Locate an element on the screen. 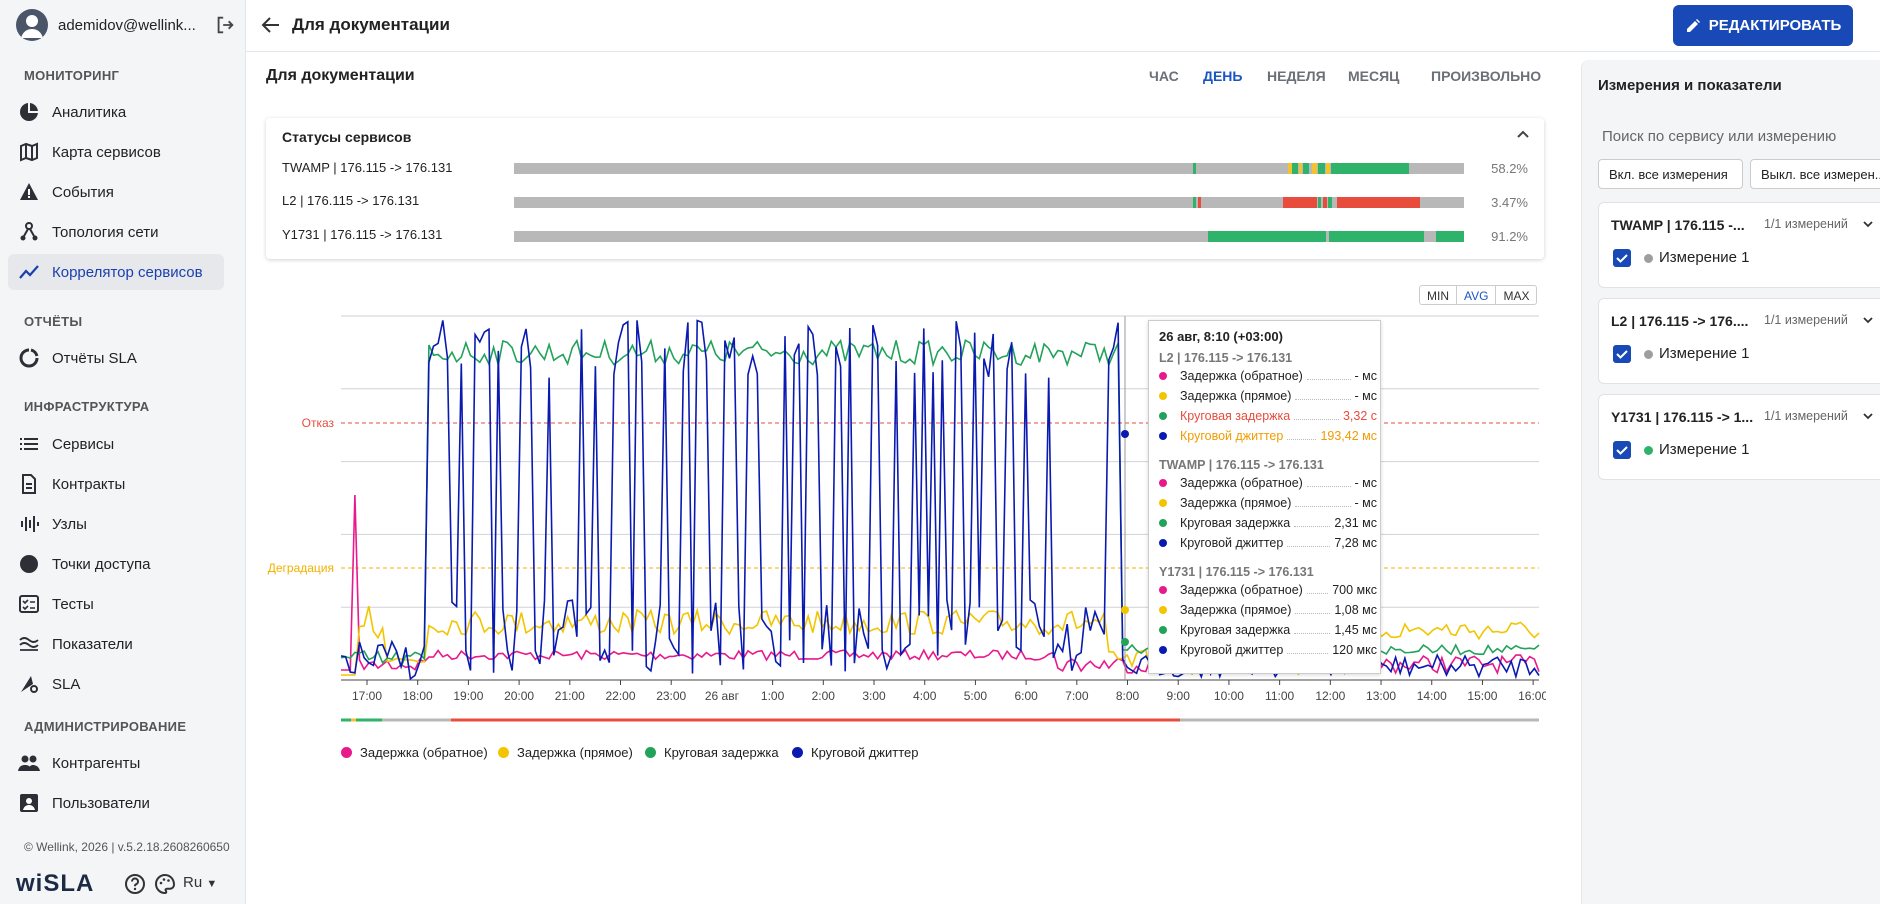 The width and height of the screenshot is (1880, 904). legend-item: Задержка (обратное) is located at coordinates (414, 752).